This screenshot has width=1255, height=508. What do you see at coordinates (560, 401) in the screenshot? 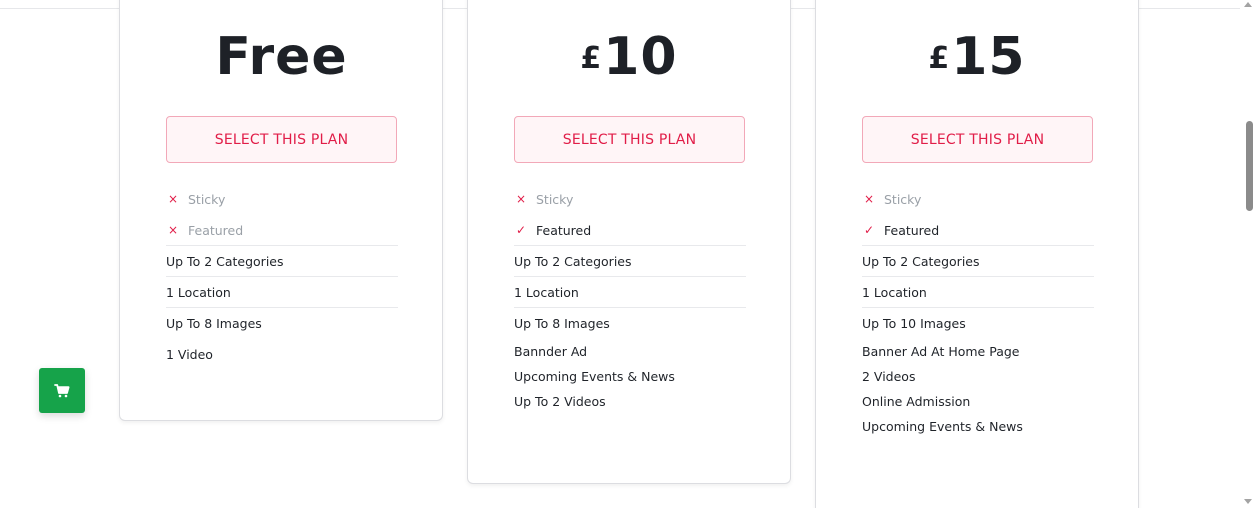
I see `feature-label: Up To 2 Videos` at bounding box center [560, 401].